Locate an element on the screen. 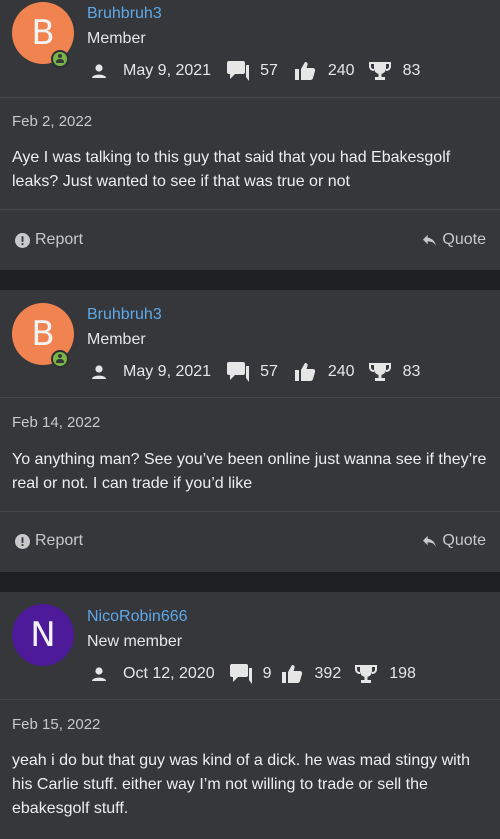  post-2-user-block: B Bruhbruh3 Member May 9, 2021 57 240 83 is located at coordinates (250, 338).